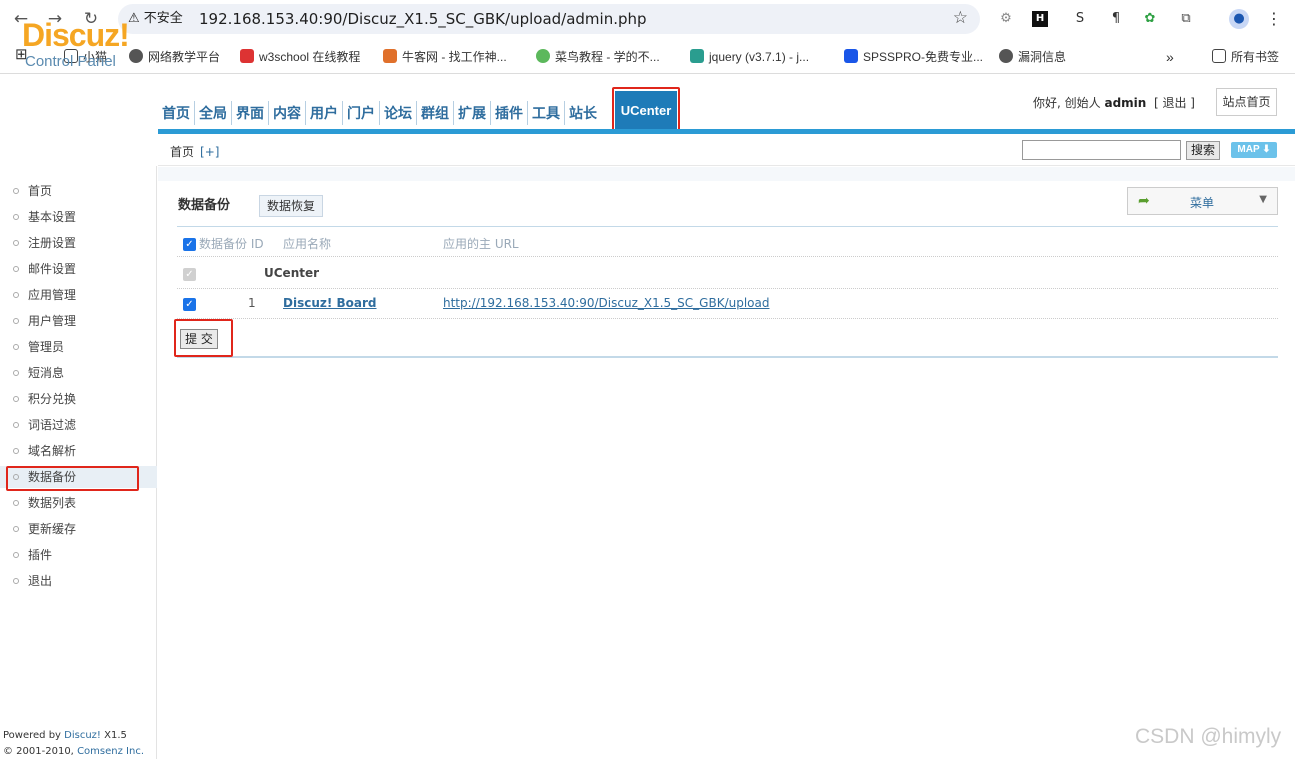 The height and width of the screenshot is (760, 1295). Describe the element at coordinates (435, 113) in the screenshot. I see `nav-groups: 群组` at that location.